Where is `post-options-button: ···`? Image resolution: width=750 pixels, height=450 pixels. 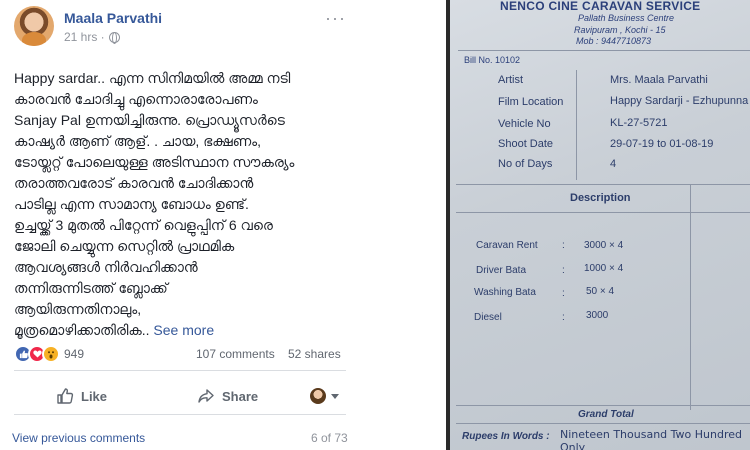
post-options-button: ··· is located at coordinates (335, 18).